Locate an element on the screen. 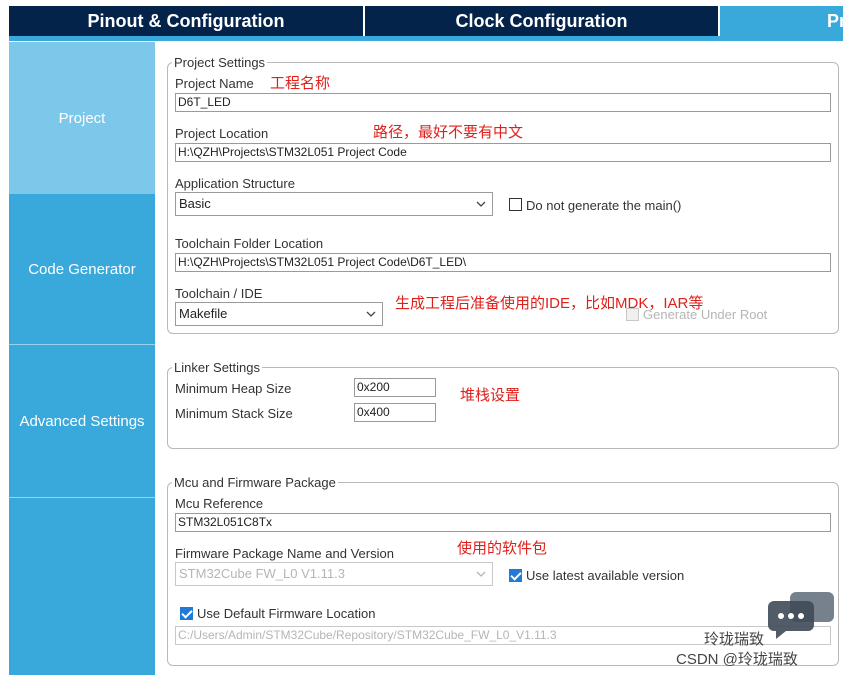 The width and height of the screenshot is (843, 675). sidebar-item-code-generator: Code Generator is located at coordinates (82, 270).